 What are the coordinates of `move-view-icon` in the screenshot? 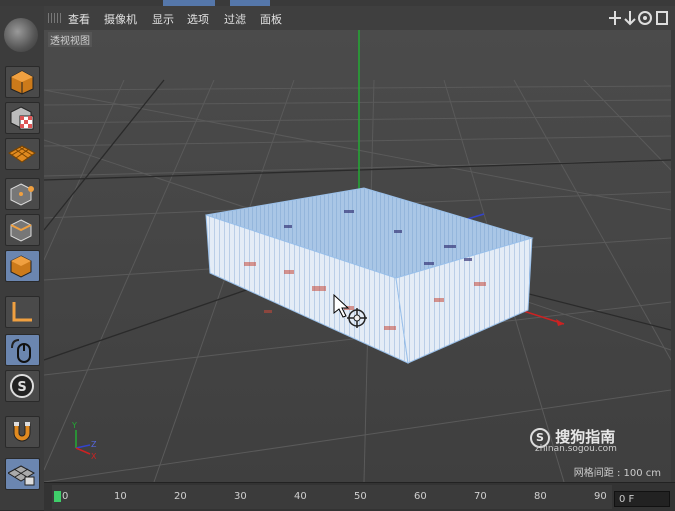 It's located at (615, 18).